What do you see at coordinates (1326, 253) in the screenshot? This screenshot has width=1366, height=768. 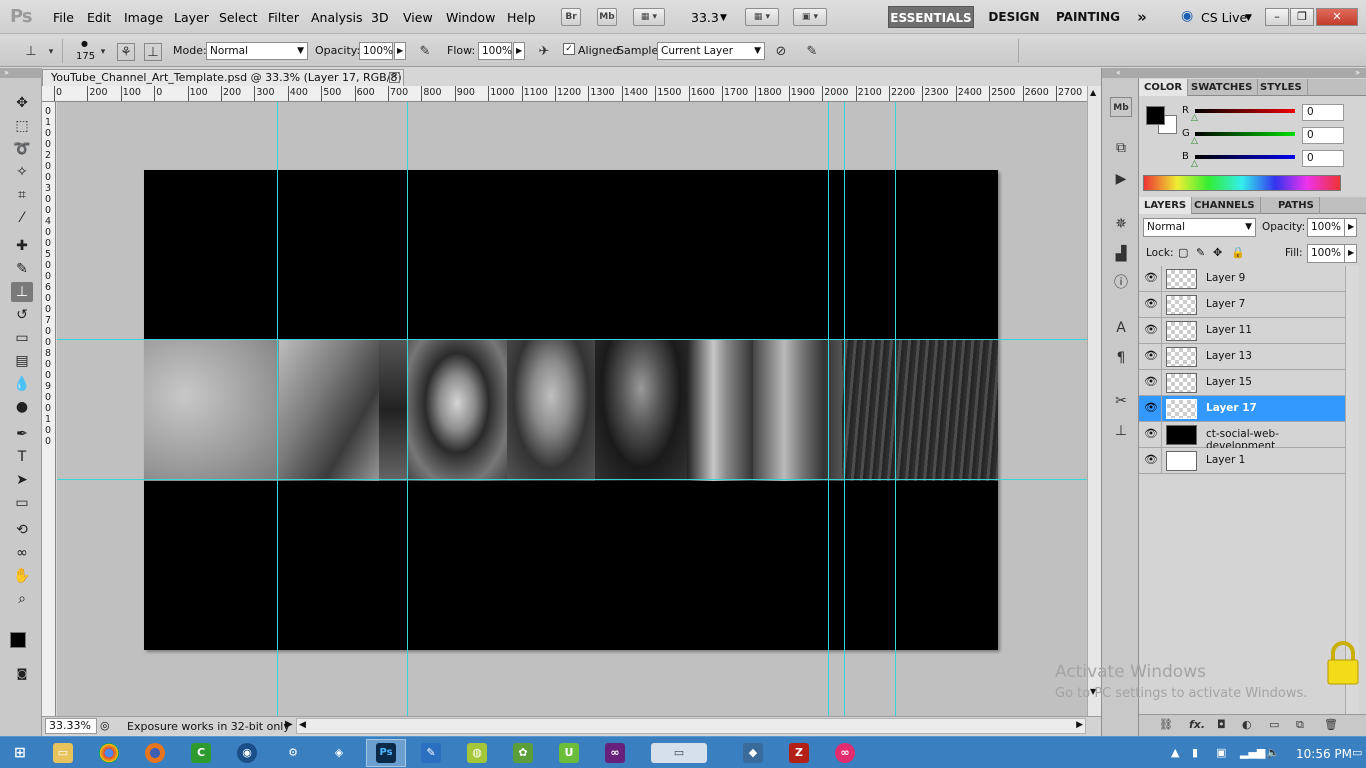 I see `fill-input: 100%` at bounding box center [1326, 253].